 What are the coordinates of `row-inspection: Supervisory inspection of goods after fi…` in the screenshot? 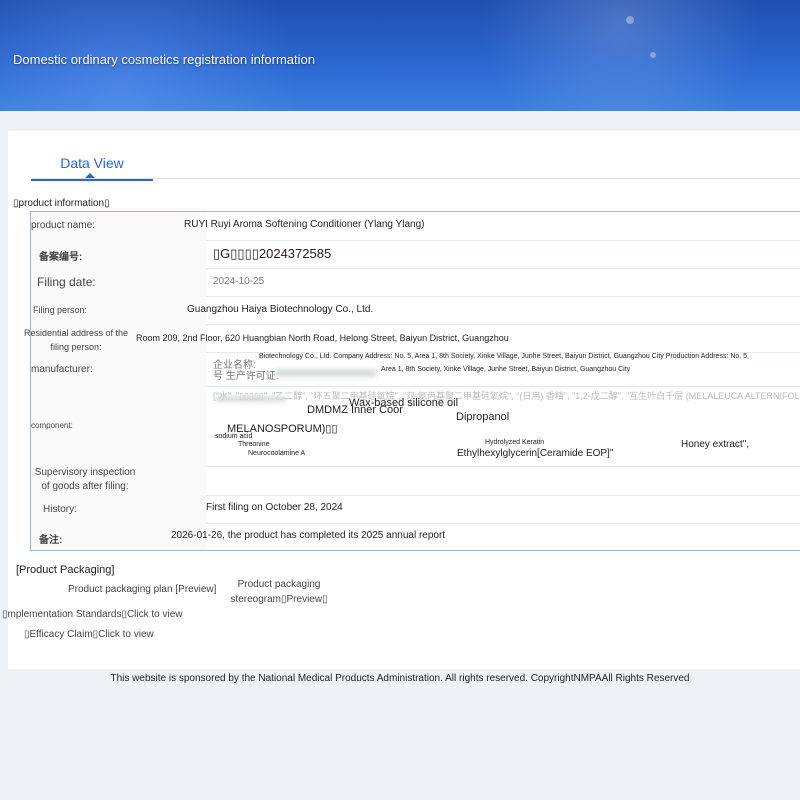 It's located at (415, 481).